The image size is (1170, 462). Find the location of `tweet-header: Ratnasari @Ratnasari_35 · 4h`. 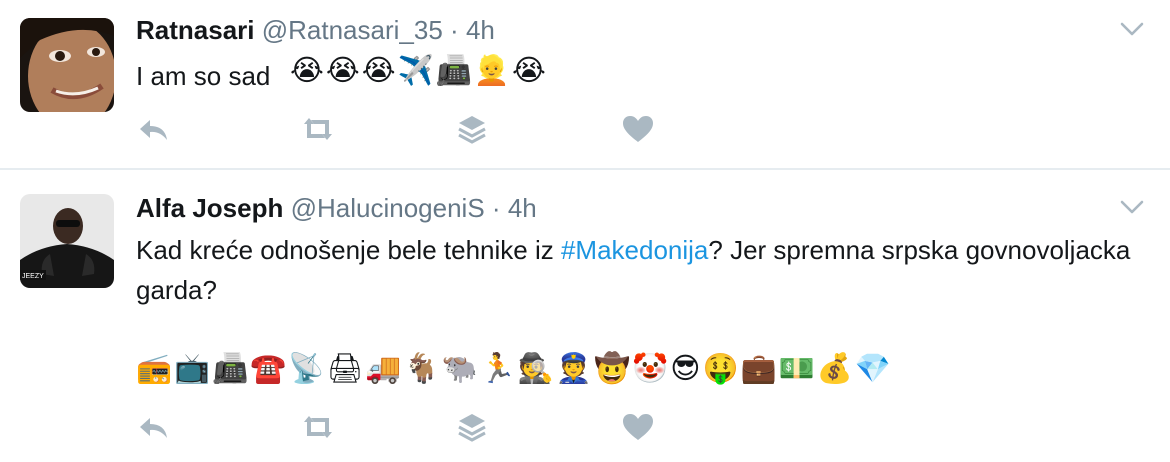

tweet-header: Ratnasari @Ratnasari_35 · 4h is located at coordinates (315, 30).